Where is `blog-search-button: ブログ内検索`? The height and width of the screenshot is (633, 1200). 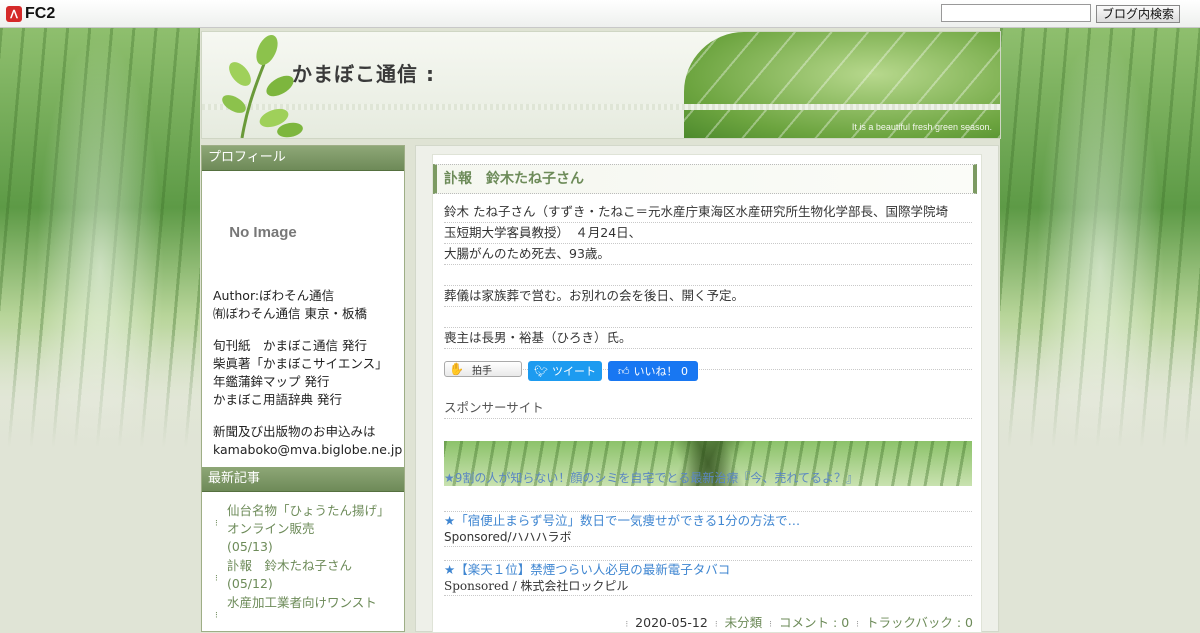 blog-search-button: ブログ内検索 is located at coordinates (1138, 14).